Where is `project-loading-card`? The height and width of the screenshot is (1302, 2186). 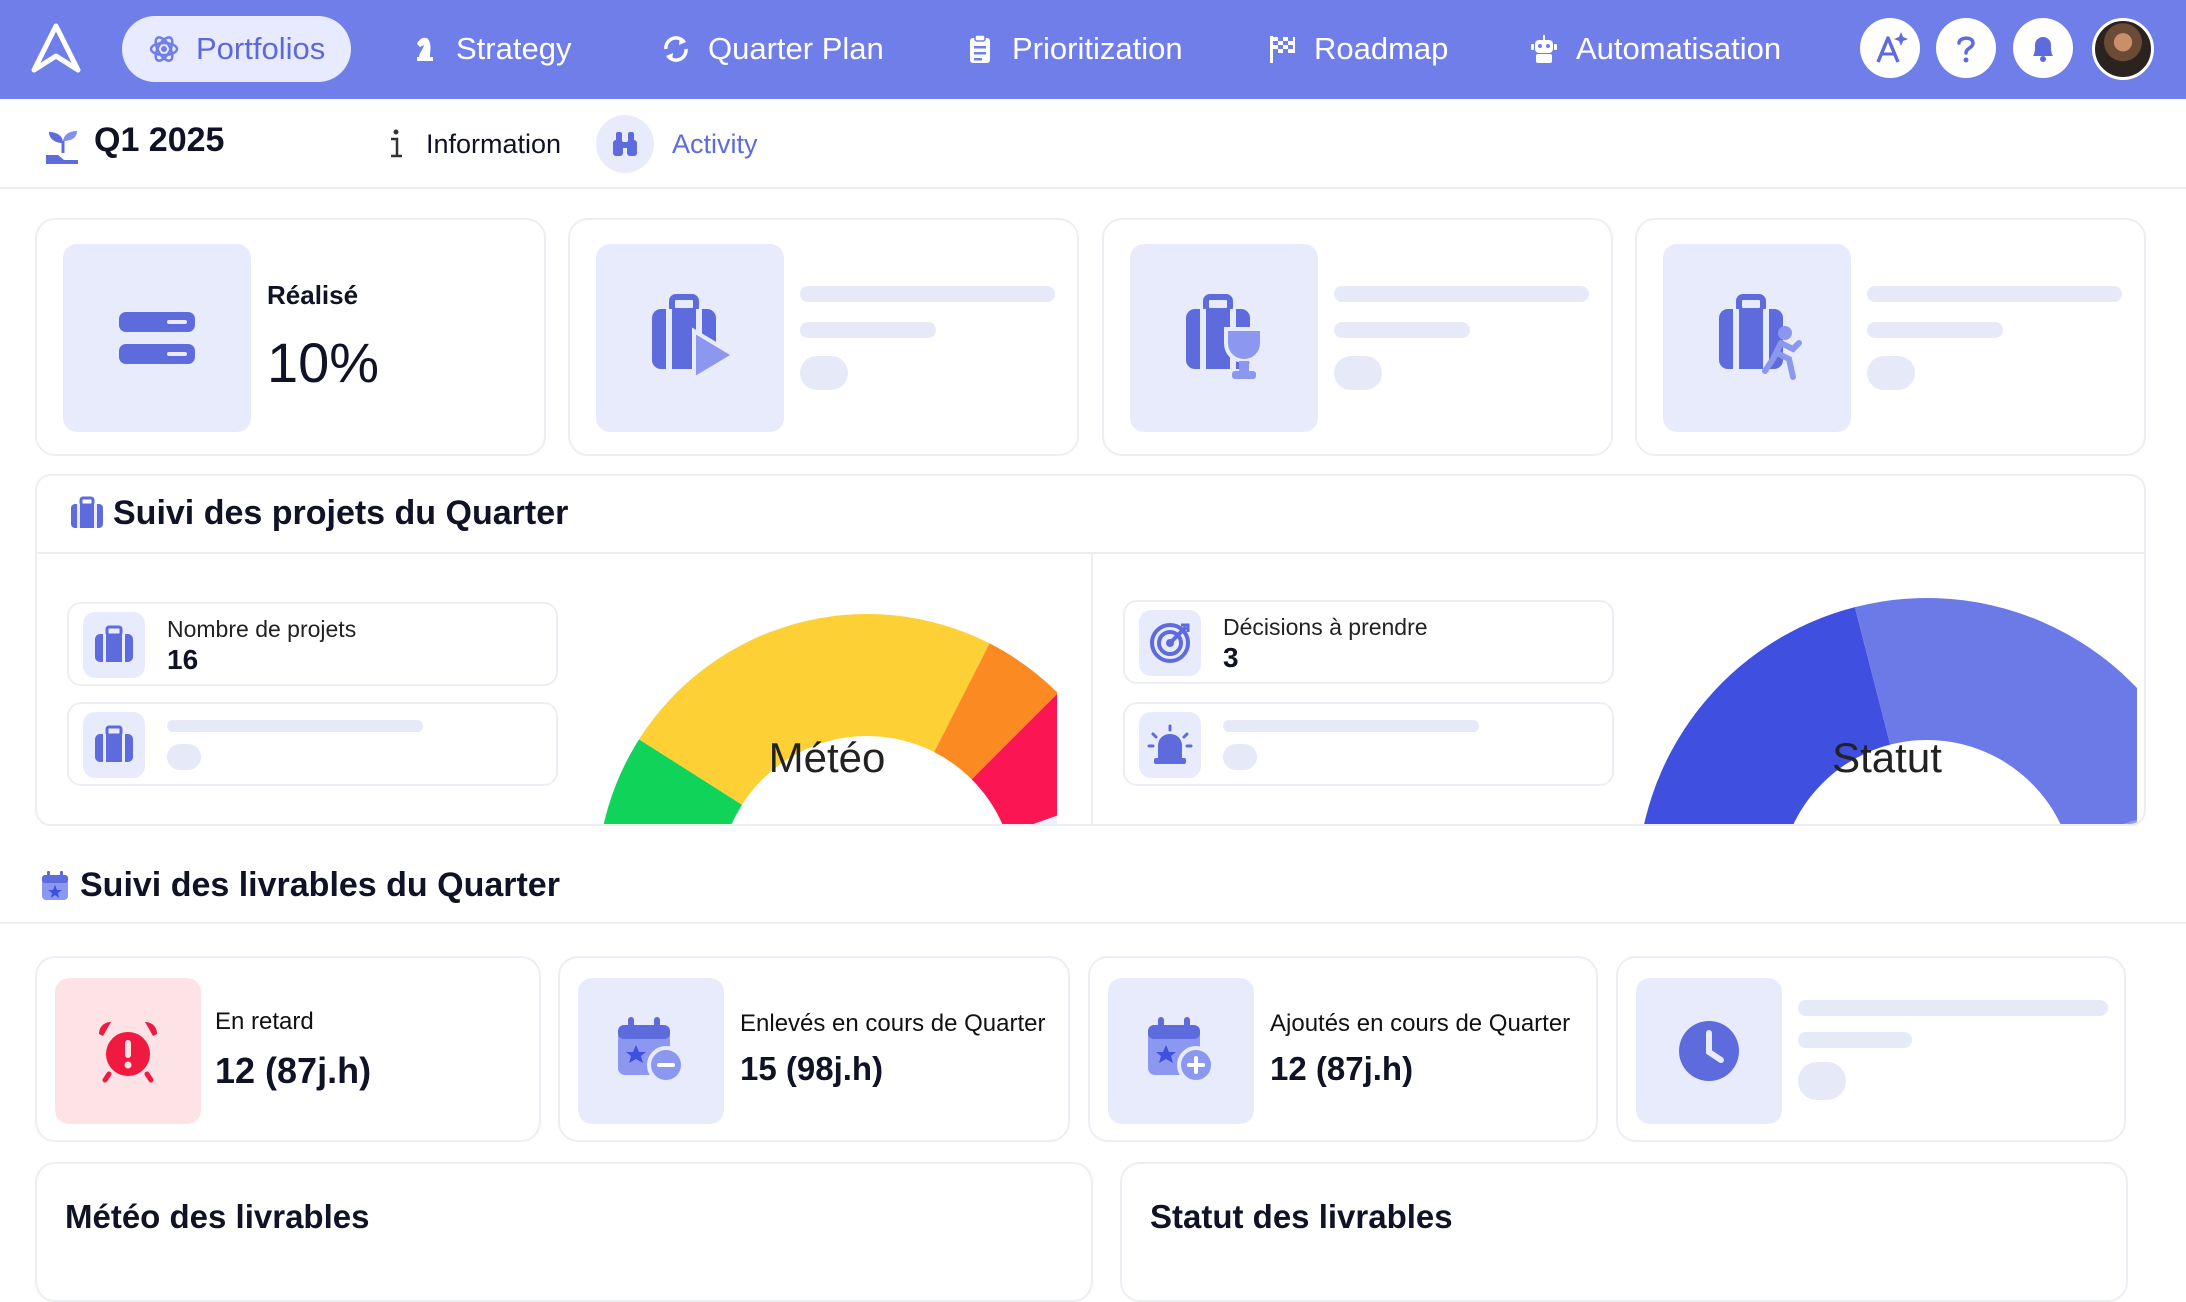
project-loading-card is located at coordinates (312, 744).